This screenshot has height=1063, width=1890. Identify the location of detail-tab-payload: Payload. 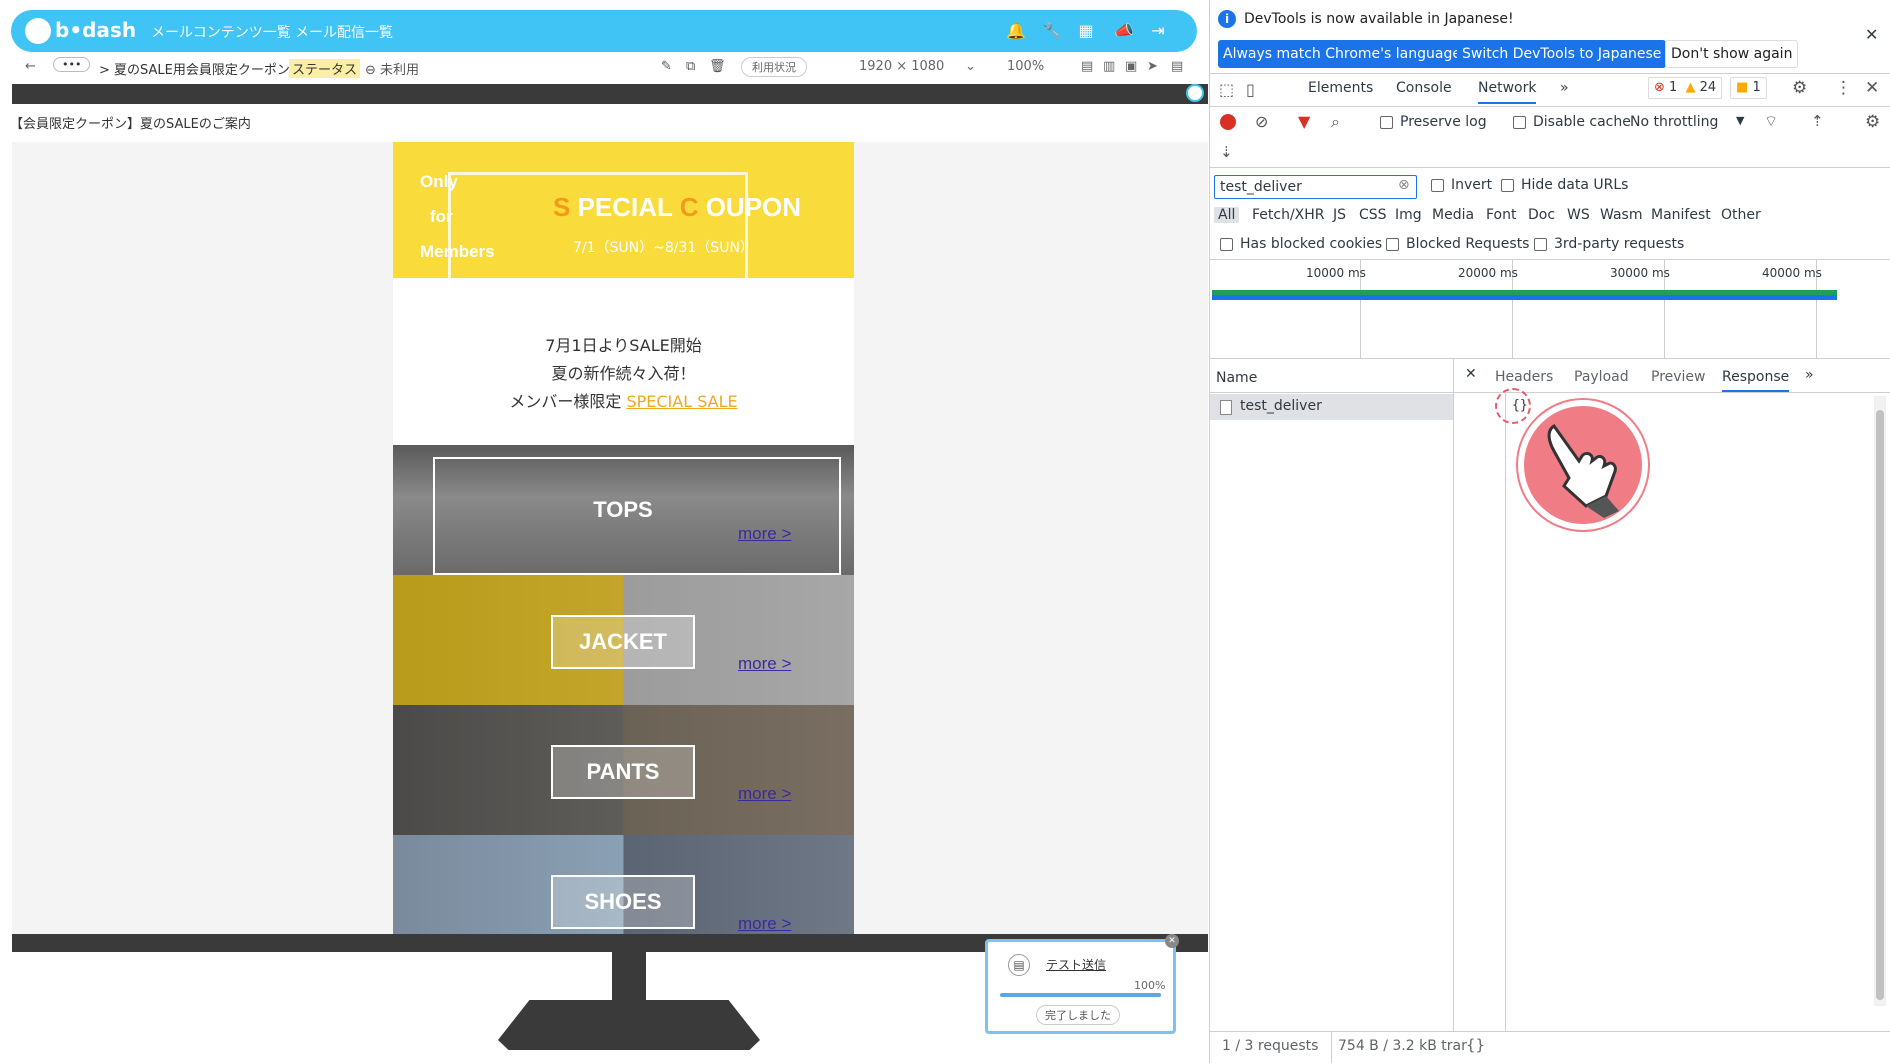
(1601, 377).